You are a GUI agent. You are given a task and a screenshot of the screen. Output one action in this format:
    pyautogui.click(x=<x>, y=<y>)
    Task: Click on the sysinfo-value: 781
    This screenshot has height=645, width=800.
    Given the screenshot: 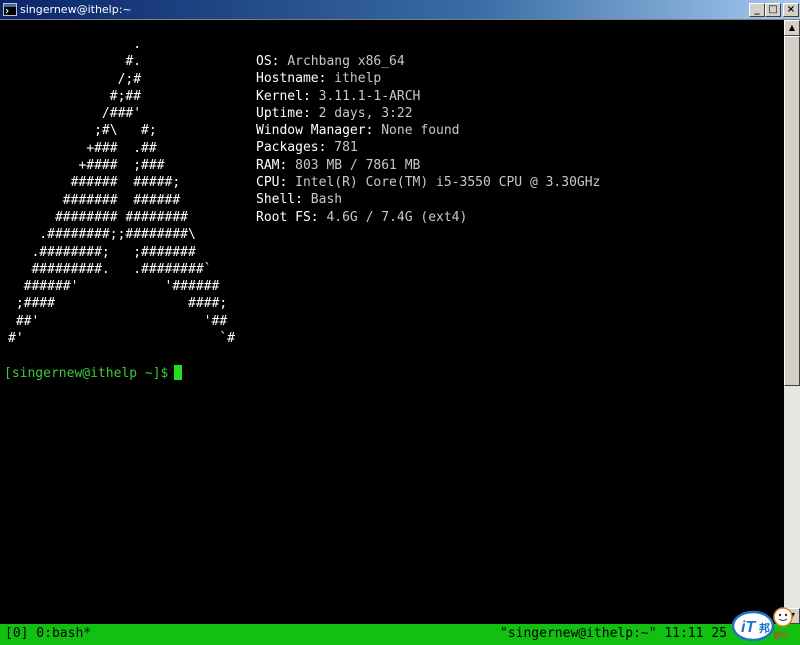 What is the action you would take?
    pyautogui.click(x=346, y=148)
    